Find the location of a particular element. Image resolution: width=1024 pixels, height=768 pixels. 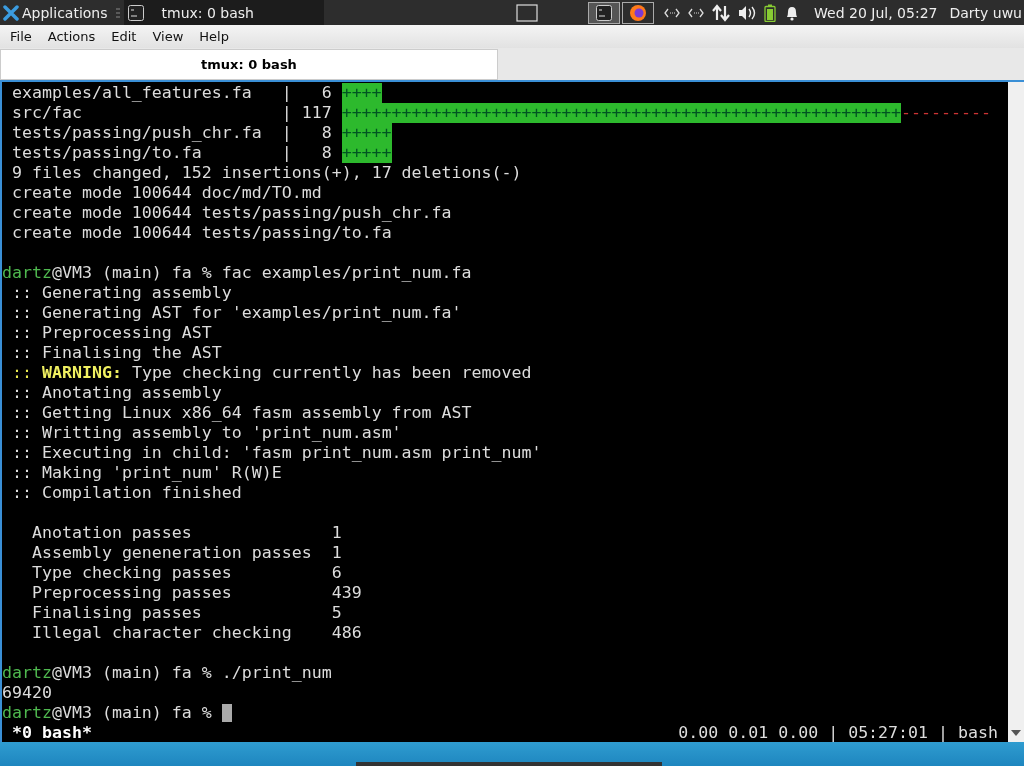

file-path: tests/passing/to.fa is located at coordinates (107, 153).